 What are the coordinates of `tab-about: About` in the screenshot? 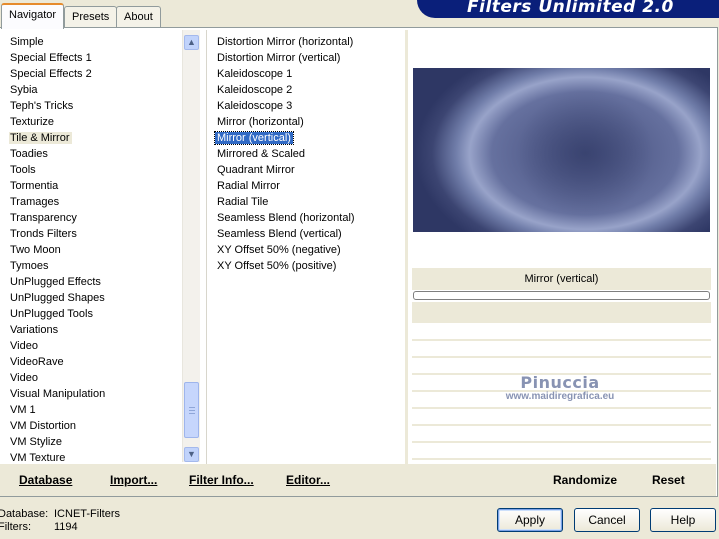 It's located at (138, 16).